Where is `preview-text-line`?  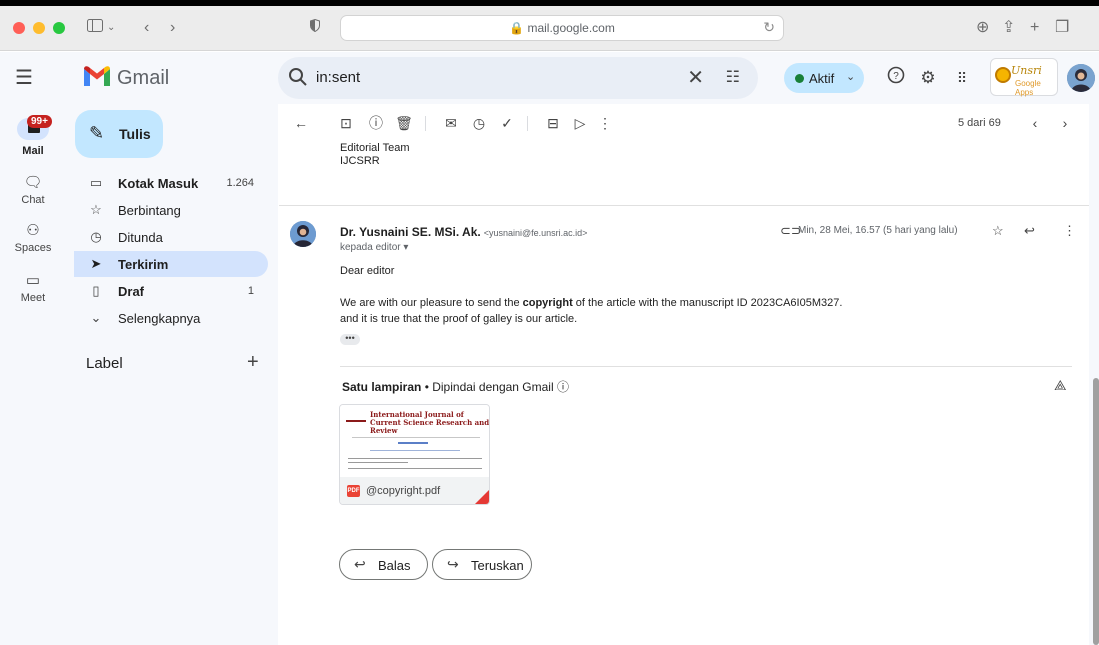 preview-text-line is located at coordinates (415, 468).